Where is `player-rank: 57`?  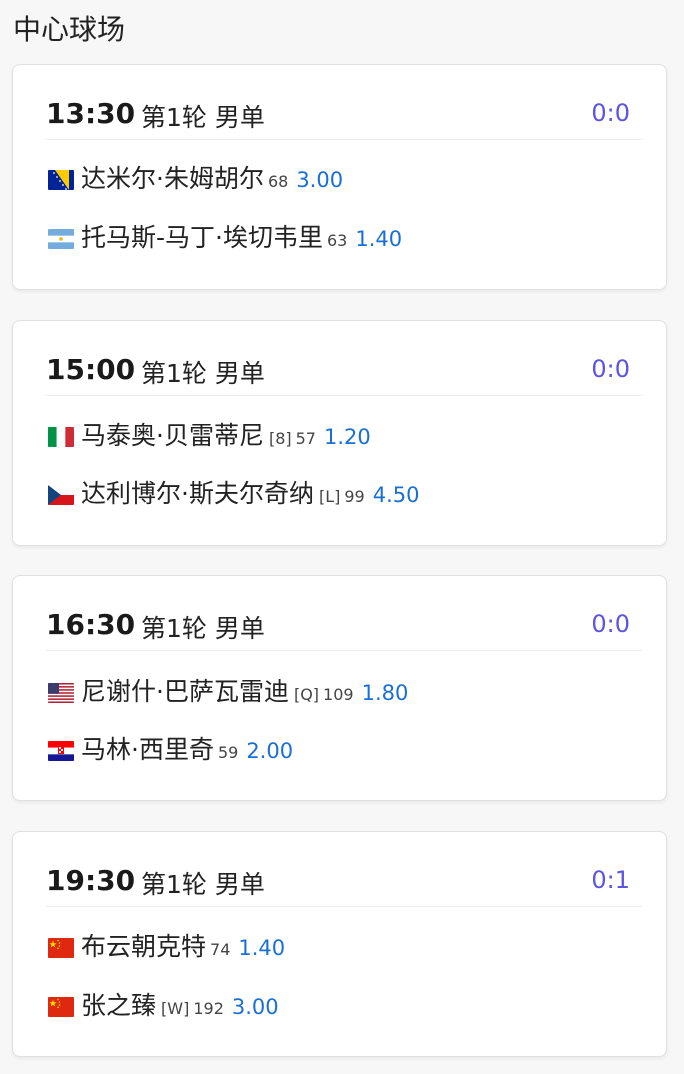 player-rank: 57 is located at coordinates (305, 438).